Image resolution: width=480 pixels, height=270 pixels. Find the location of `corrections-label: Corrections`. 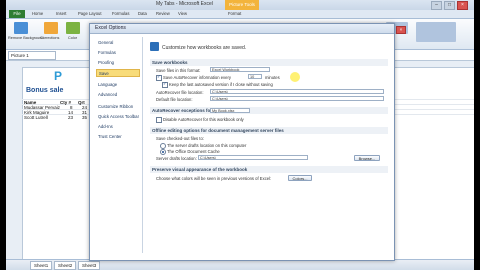

corrections-label: Corrections is located at coordinates (50, 38).